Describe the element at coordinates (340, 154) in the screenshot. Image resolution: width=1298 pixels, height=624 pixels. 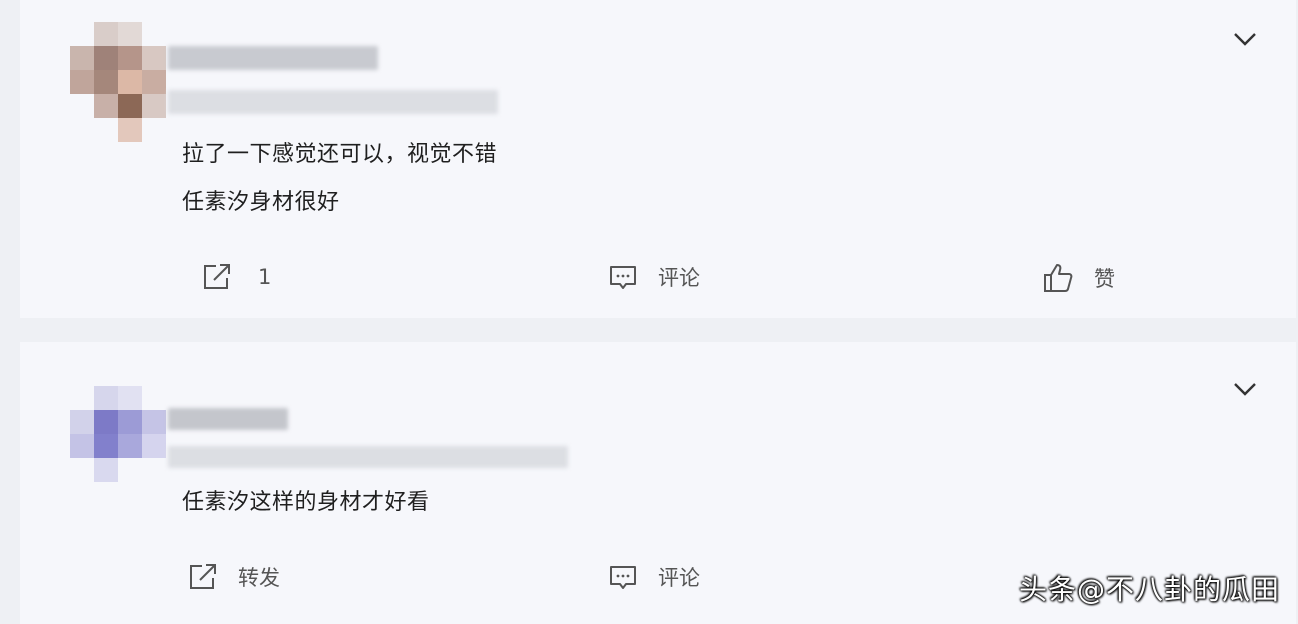
I see `comment-text-line: 拉了一下感觉还可以，视觉不错` at that location.